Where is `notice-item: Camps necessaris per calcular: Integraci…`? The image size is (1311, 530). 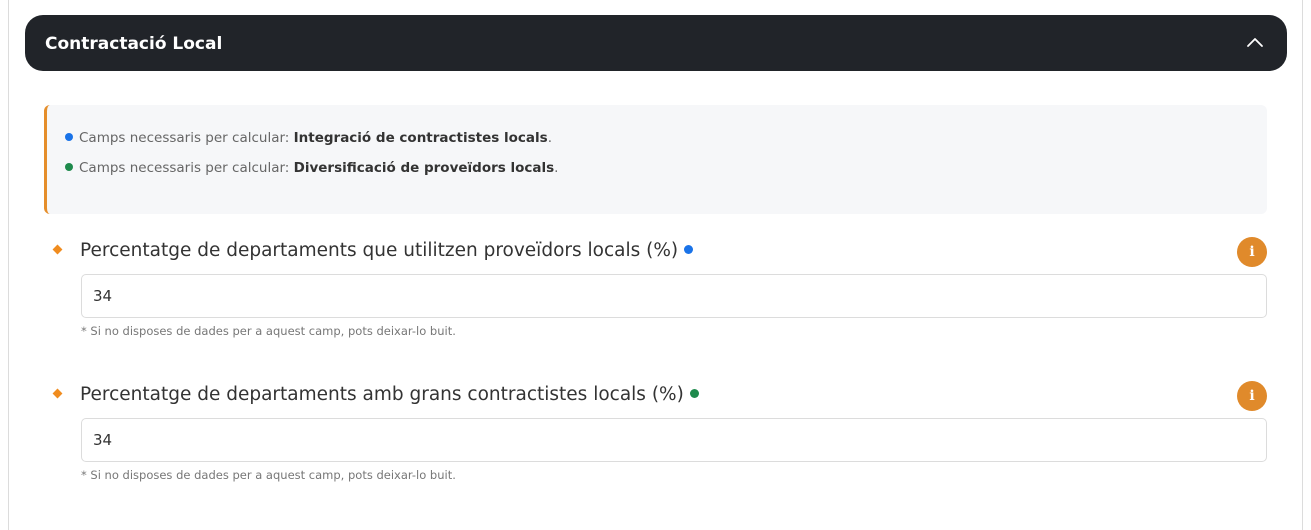
notice-item: Camps necessaris per calcular: Integraci… is located at coordinates (308, 138).